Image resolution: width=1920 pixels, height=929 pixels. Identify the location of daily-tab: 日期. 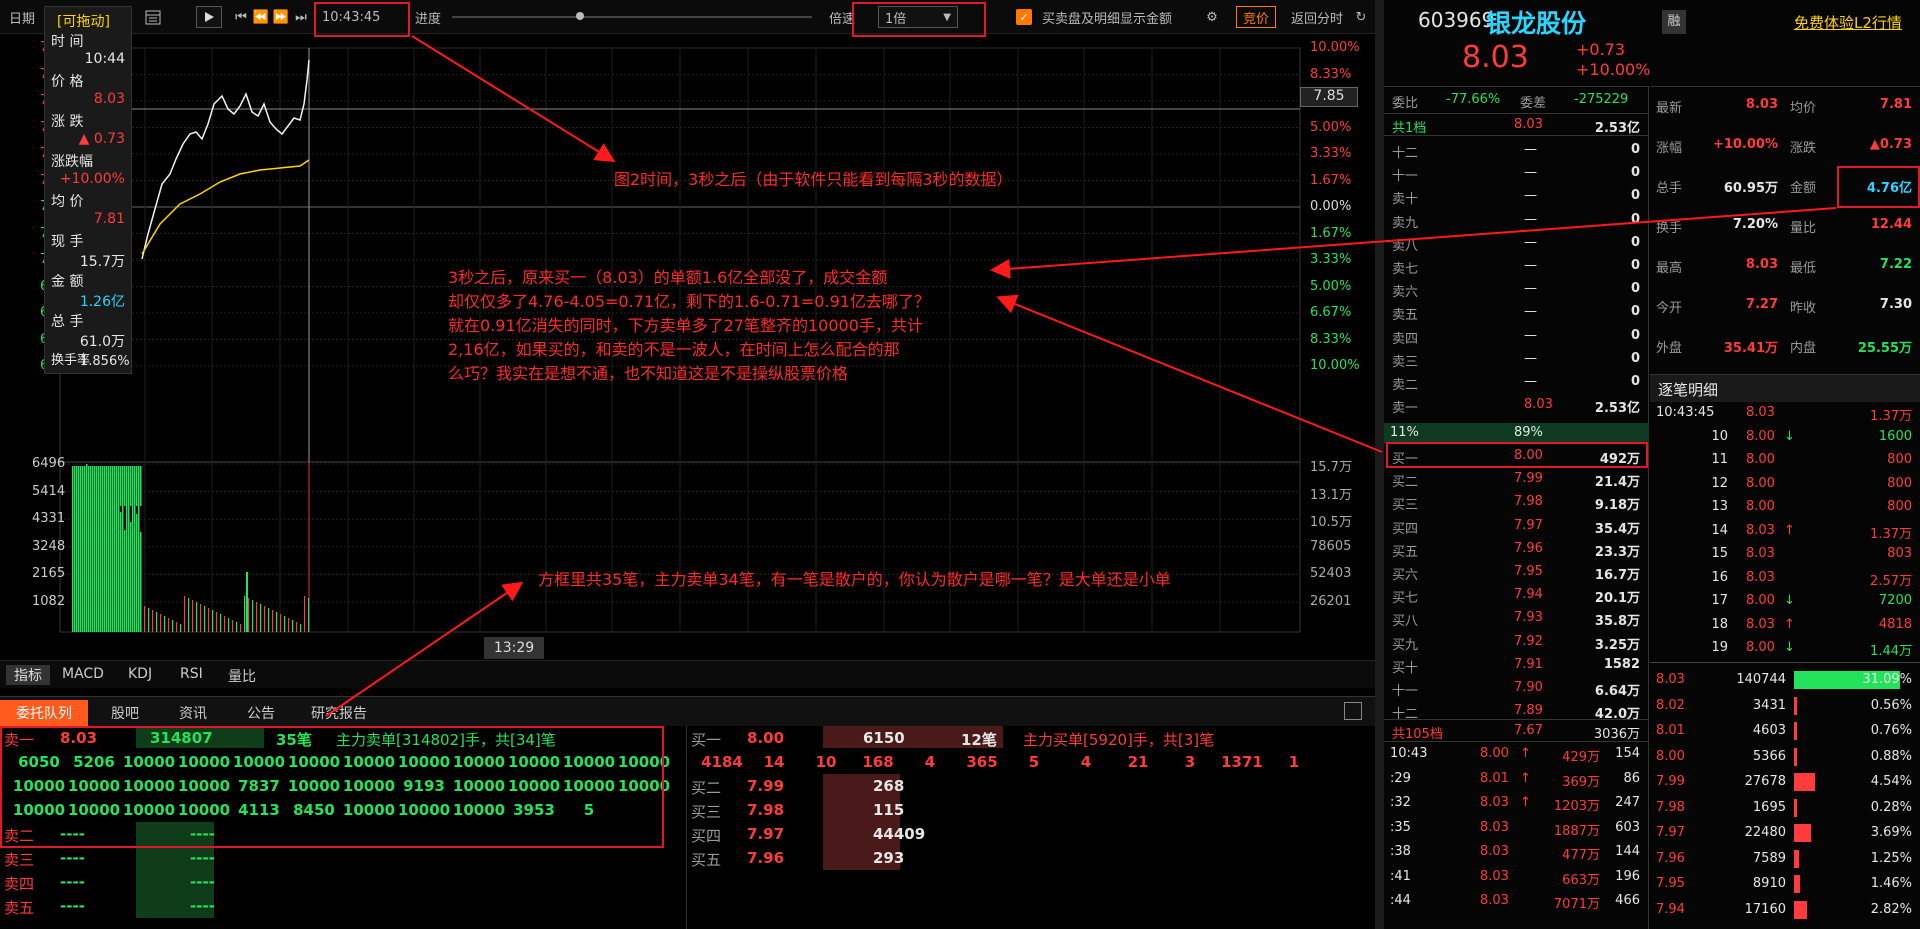
(22, 17).